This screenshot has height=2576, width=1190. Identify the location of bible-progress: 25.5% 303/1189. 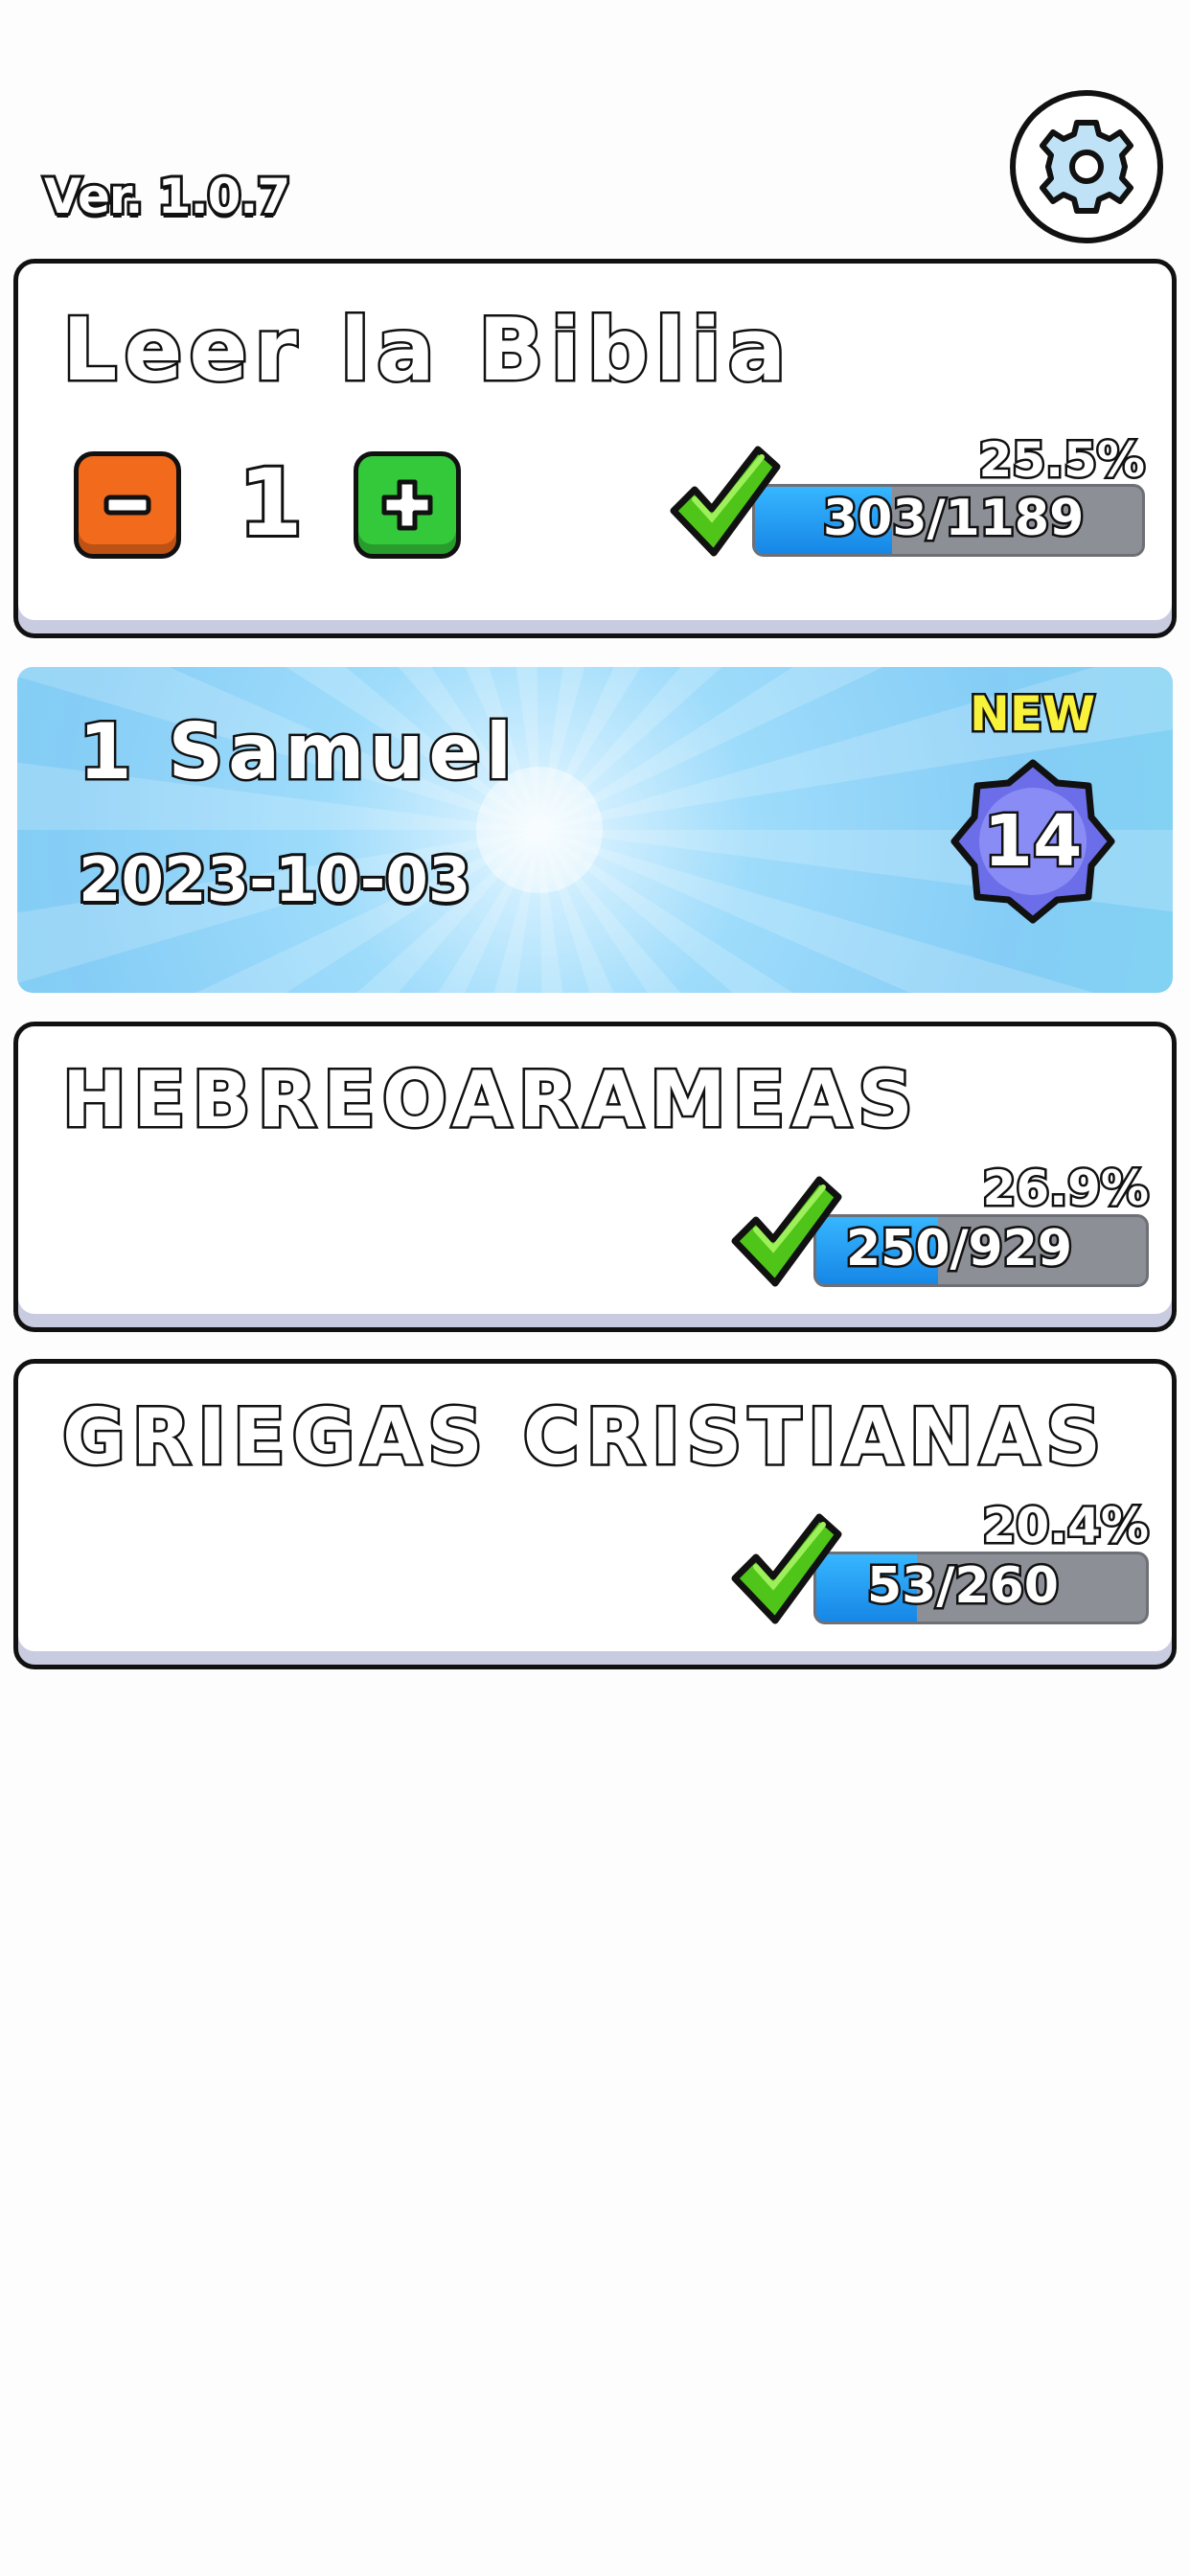
(907, 498).